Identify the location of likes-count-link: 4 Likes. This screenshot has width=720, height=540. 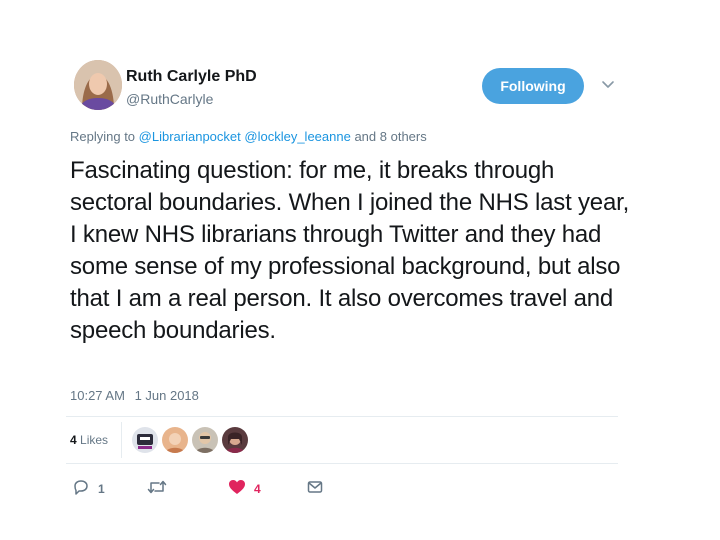
(89, 440).